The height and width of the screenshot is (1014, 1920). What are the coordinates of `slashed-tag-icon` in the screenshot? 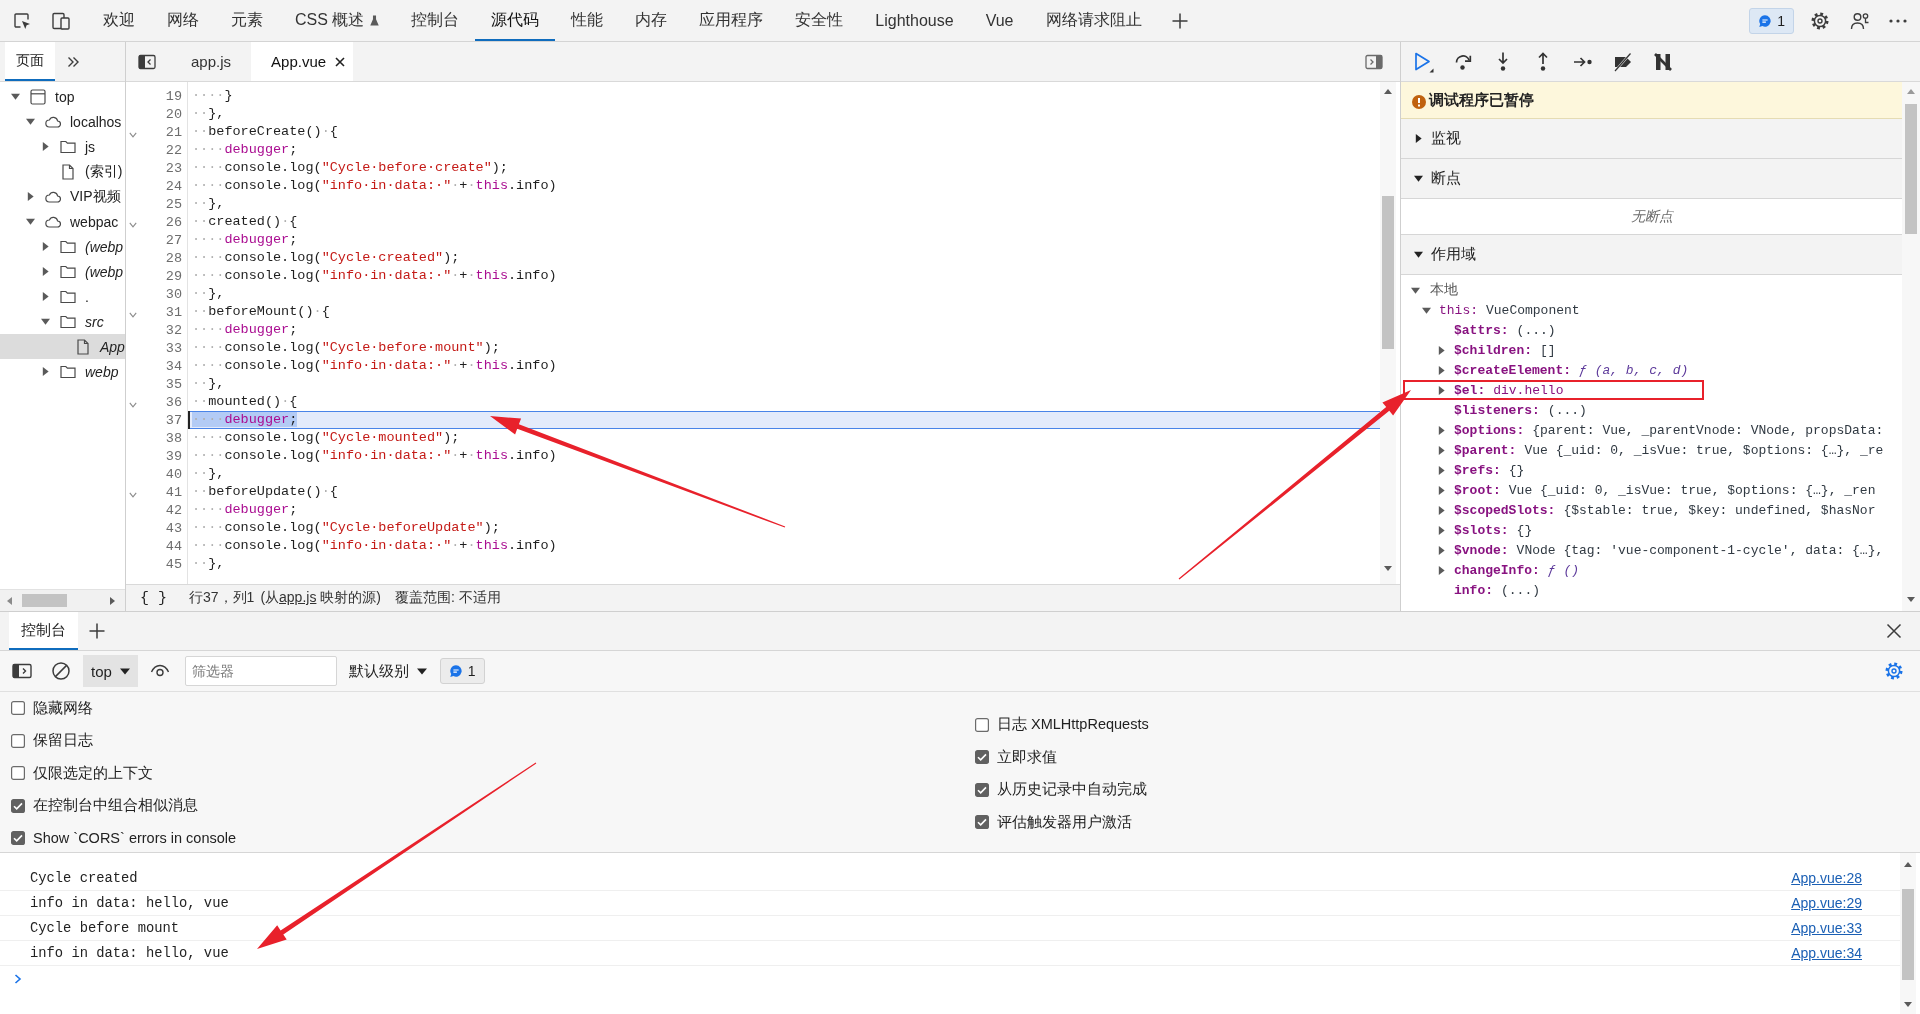 It's located at (1623, 61).